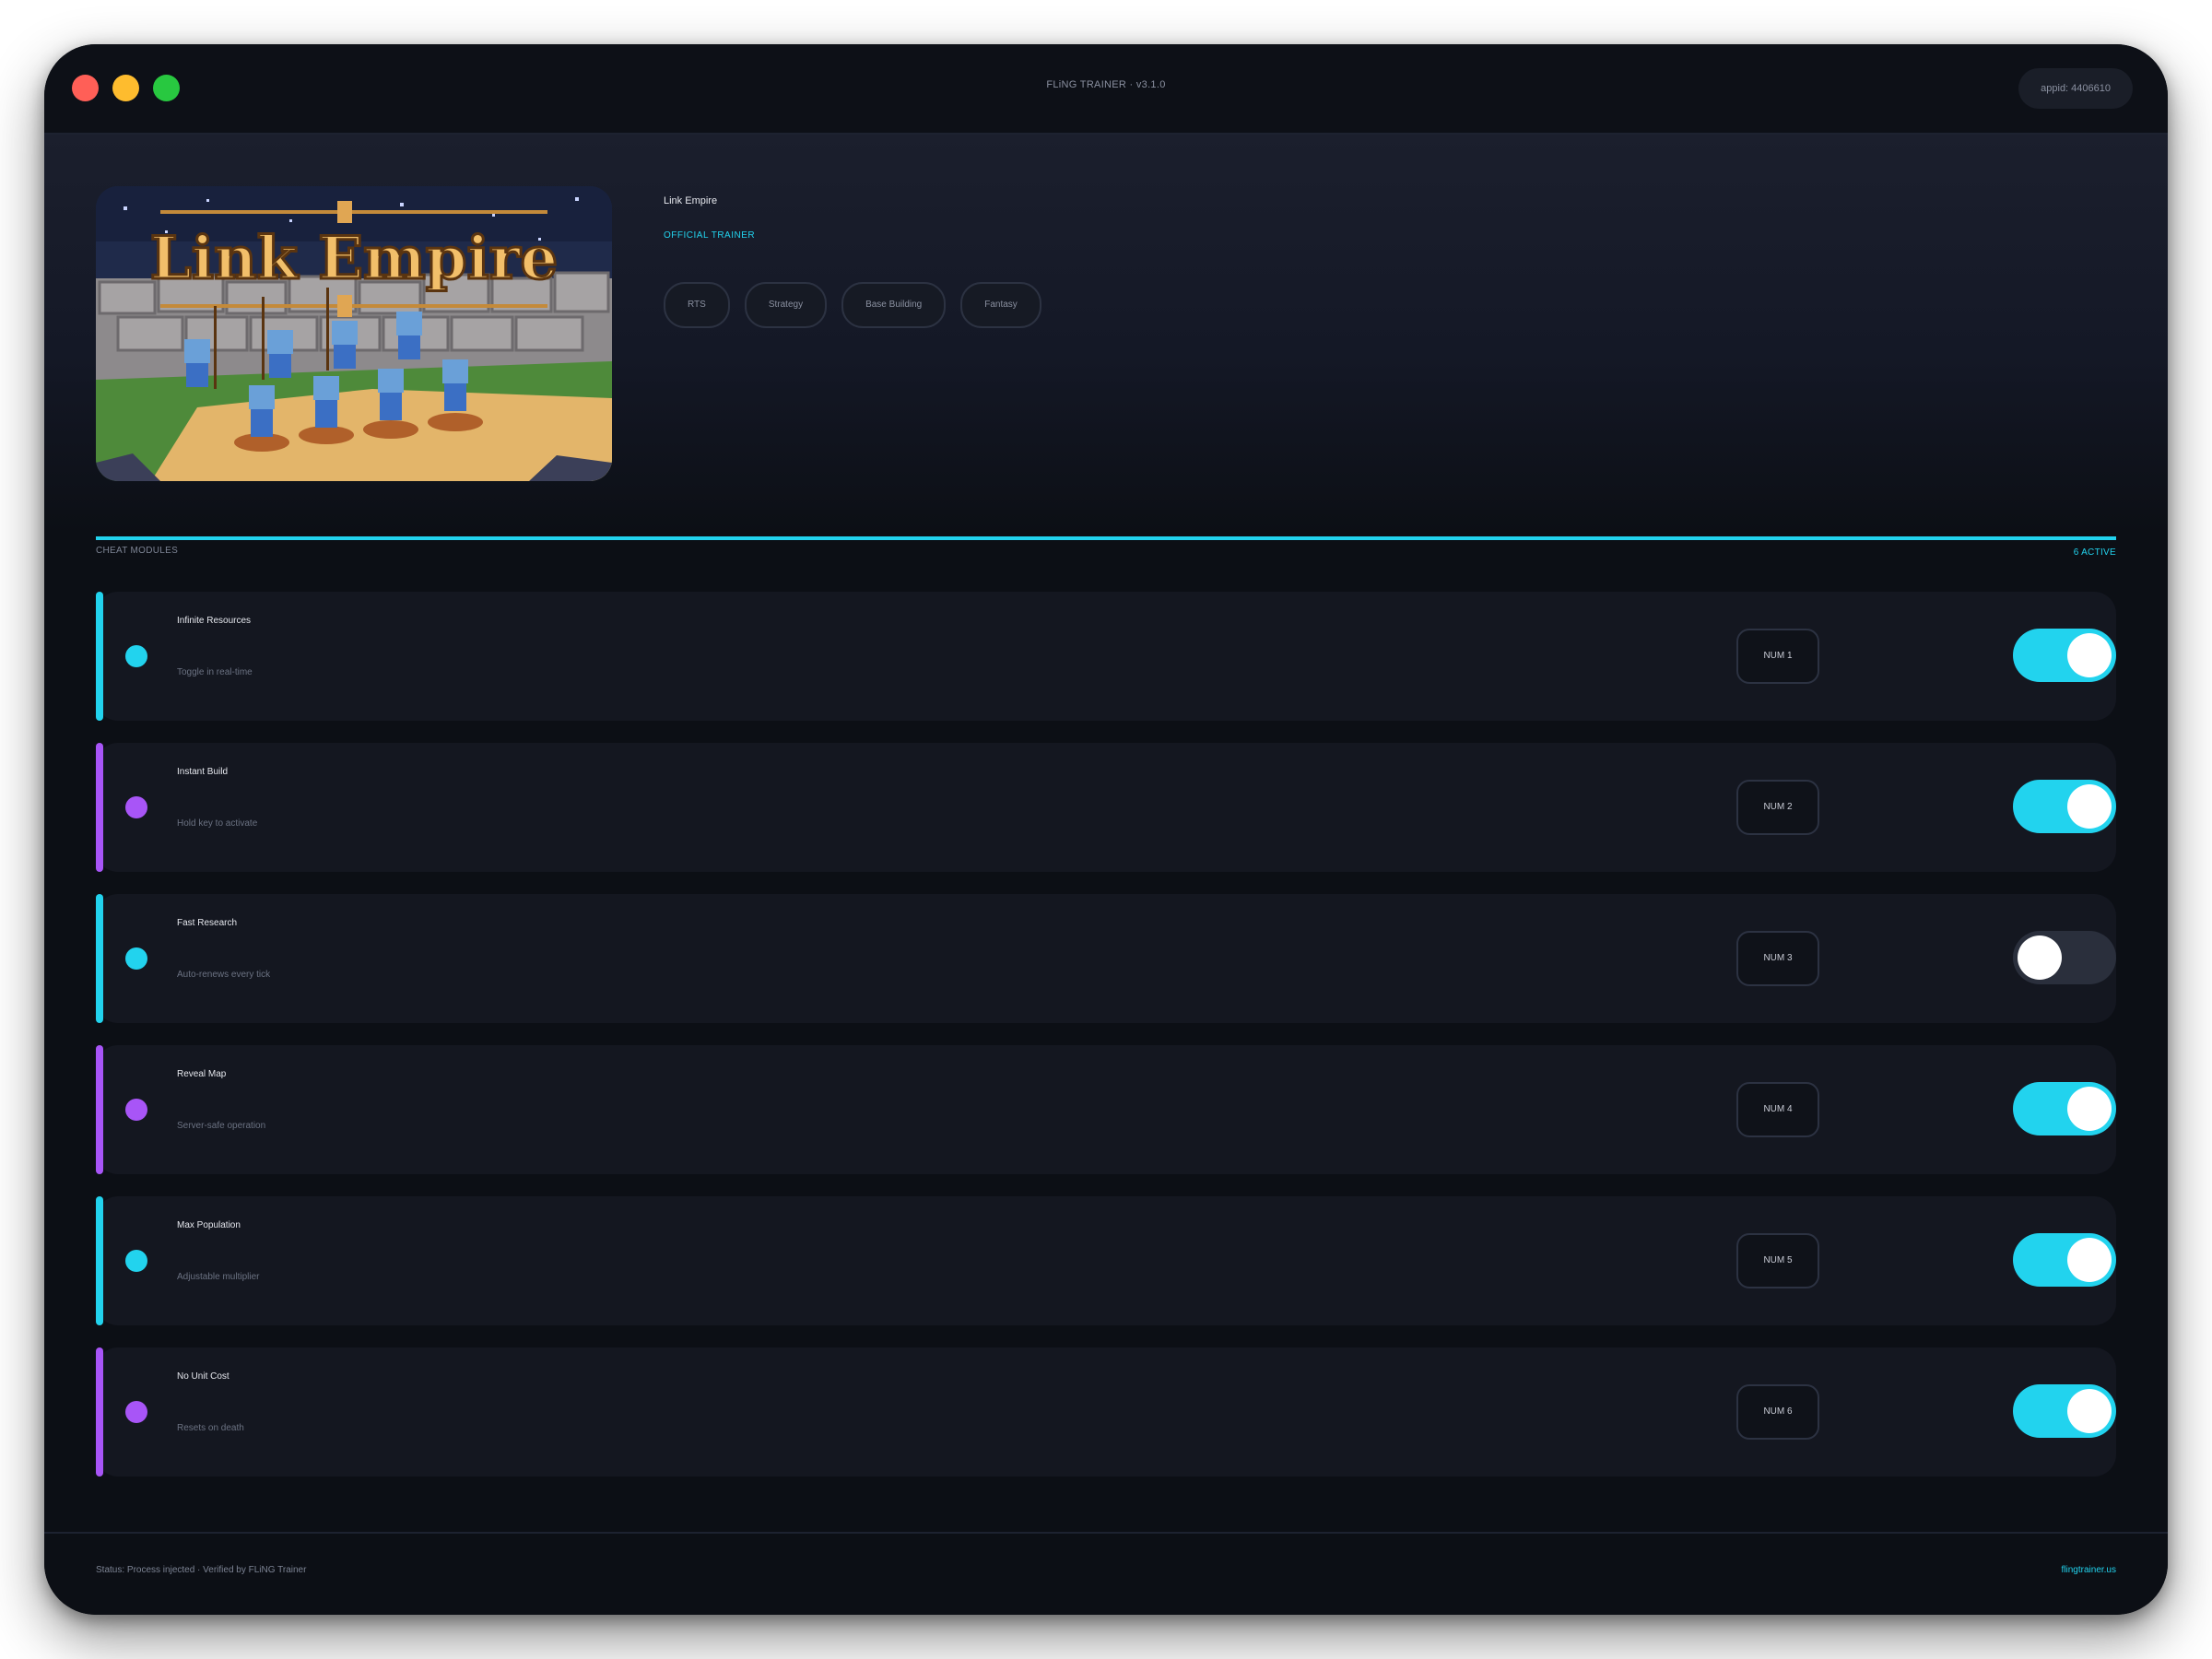 The image size is (2212, 1659). I want to click on hotkey-badge: NUM 2, so click(1777, 807).